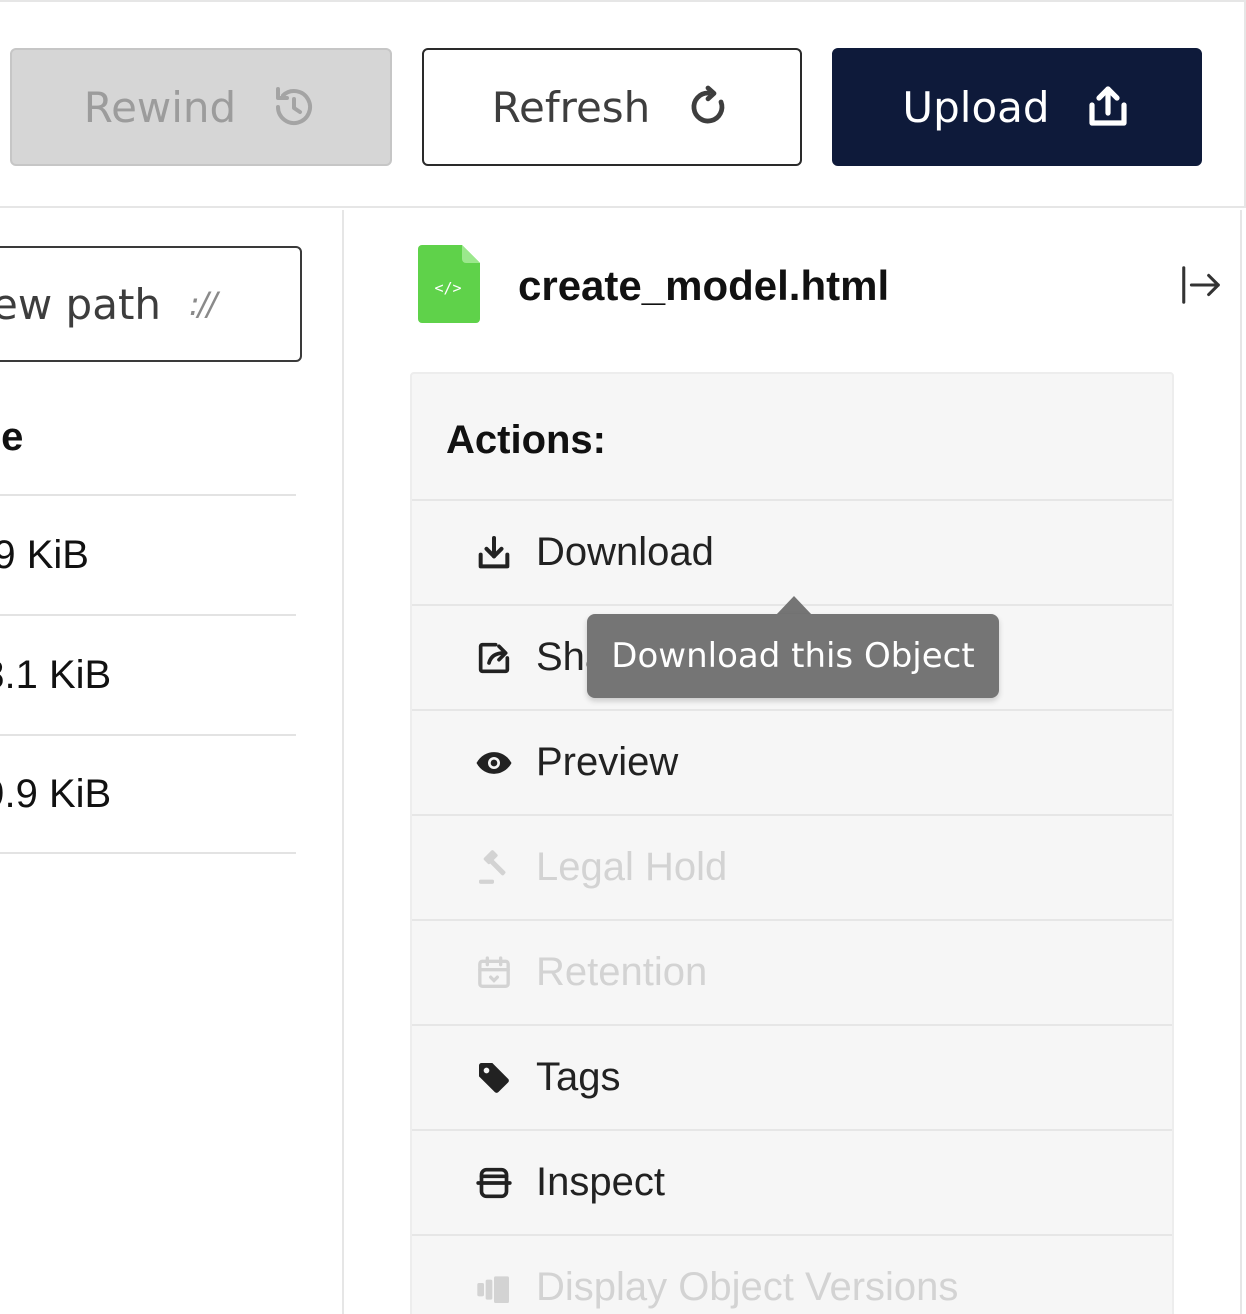 This screenshot has height=1314, width=1246. What do you see at coordinates (747, 1287) in the screenshot?
I see `action-label: Display Object Versions` at bounding box center [747, 1287].